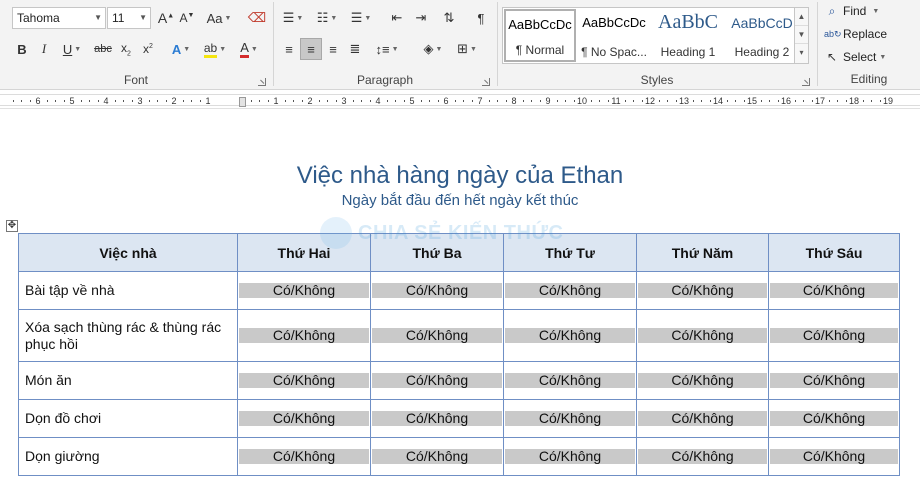  I want to click on clear-formatting-button: ⌫, so click(257, 18).